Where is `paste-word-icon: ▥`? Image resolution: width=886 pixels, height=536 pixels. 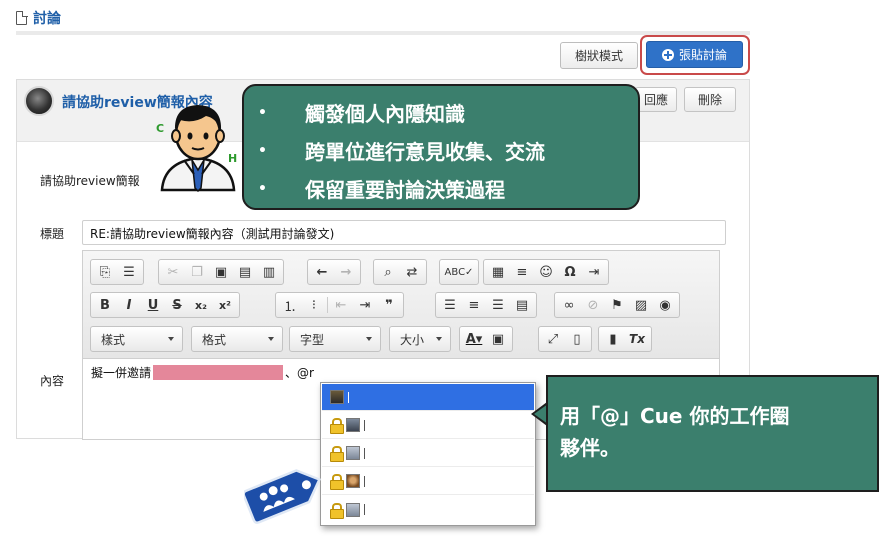
paste-word-icon: ▥ is located at coordinates (269, 272).